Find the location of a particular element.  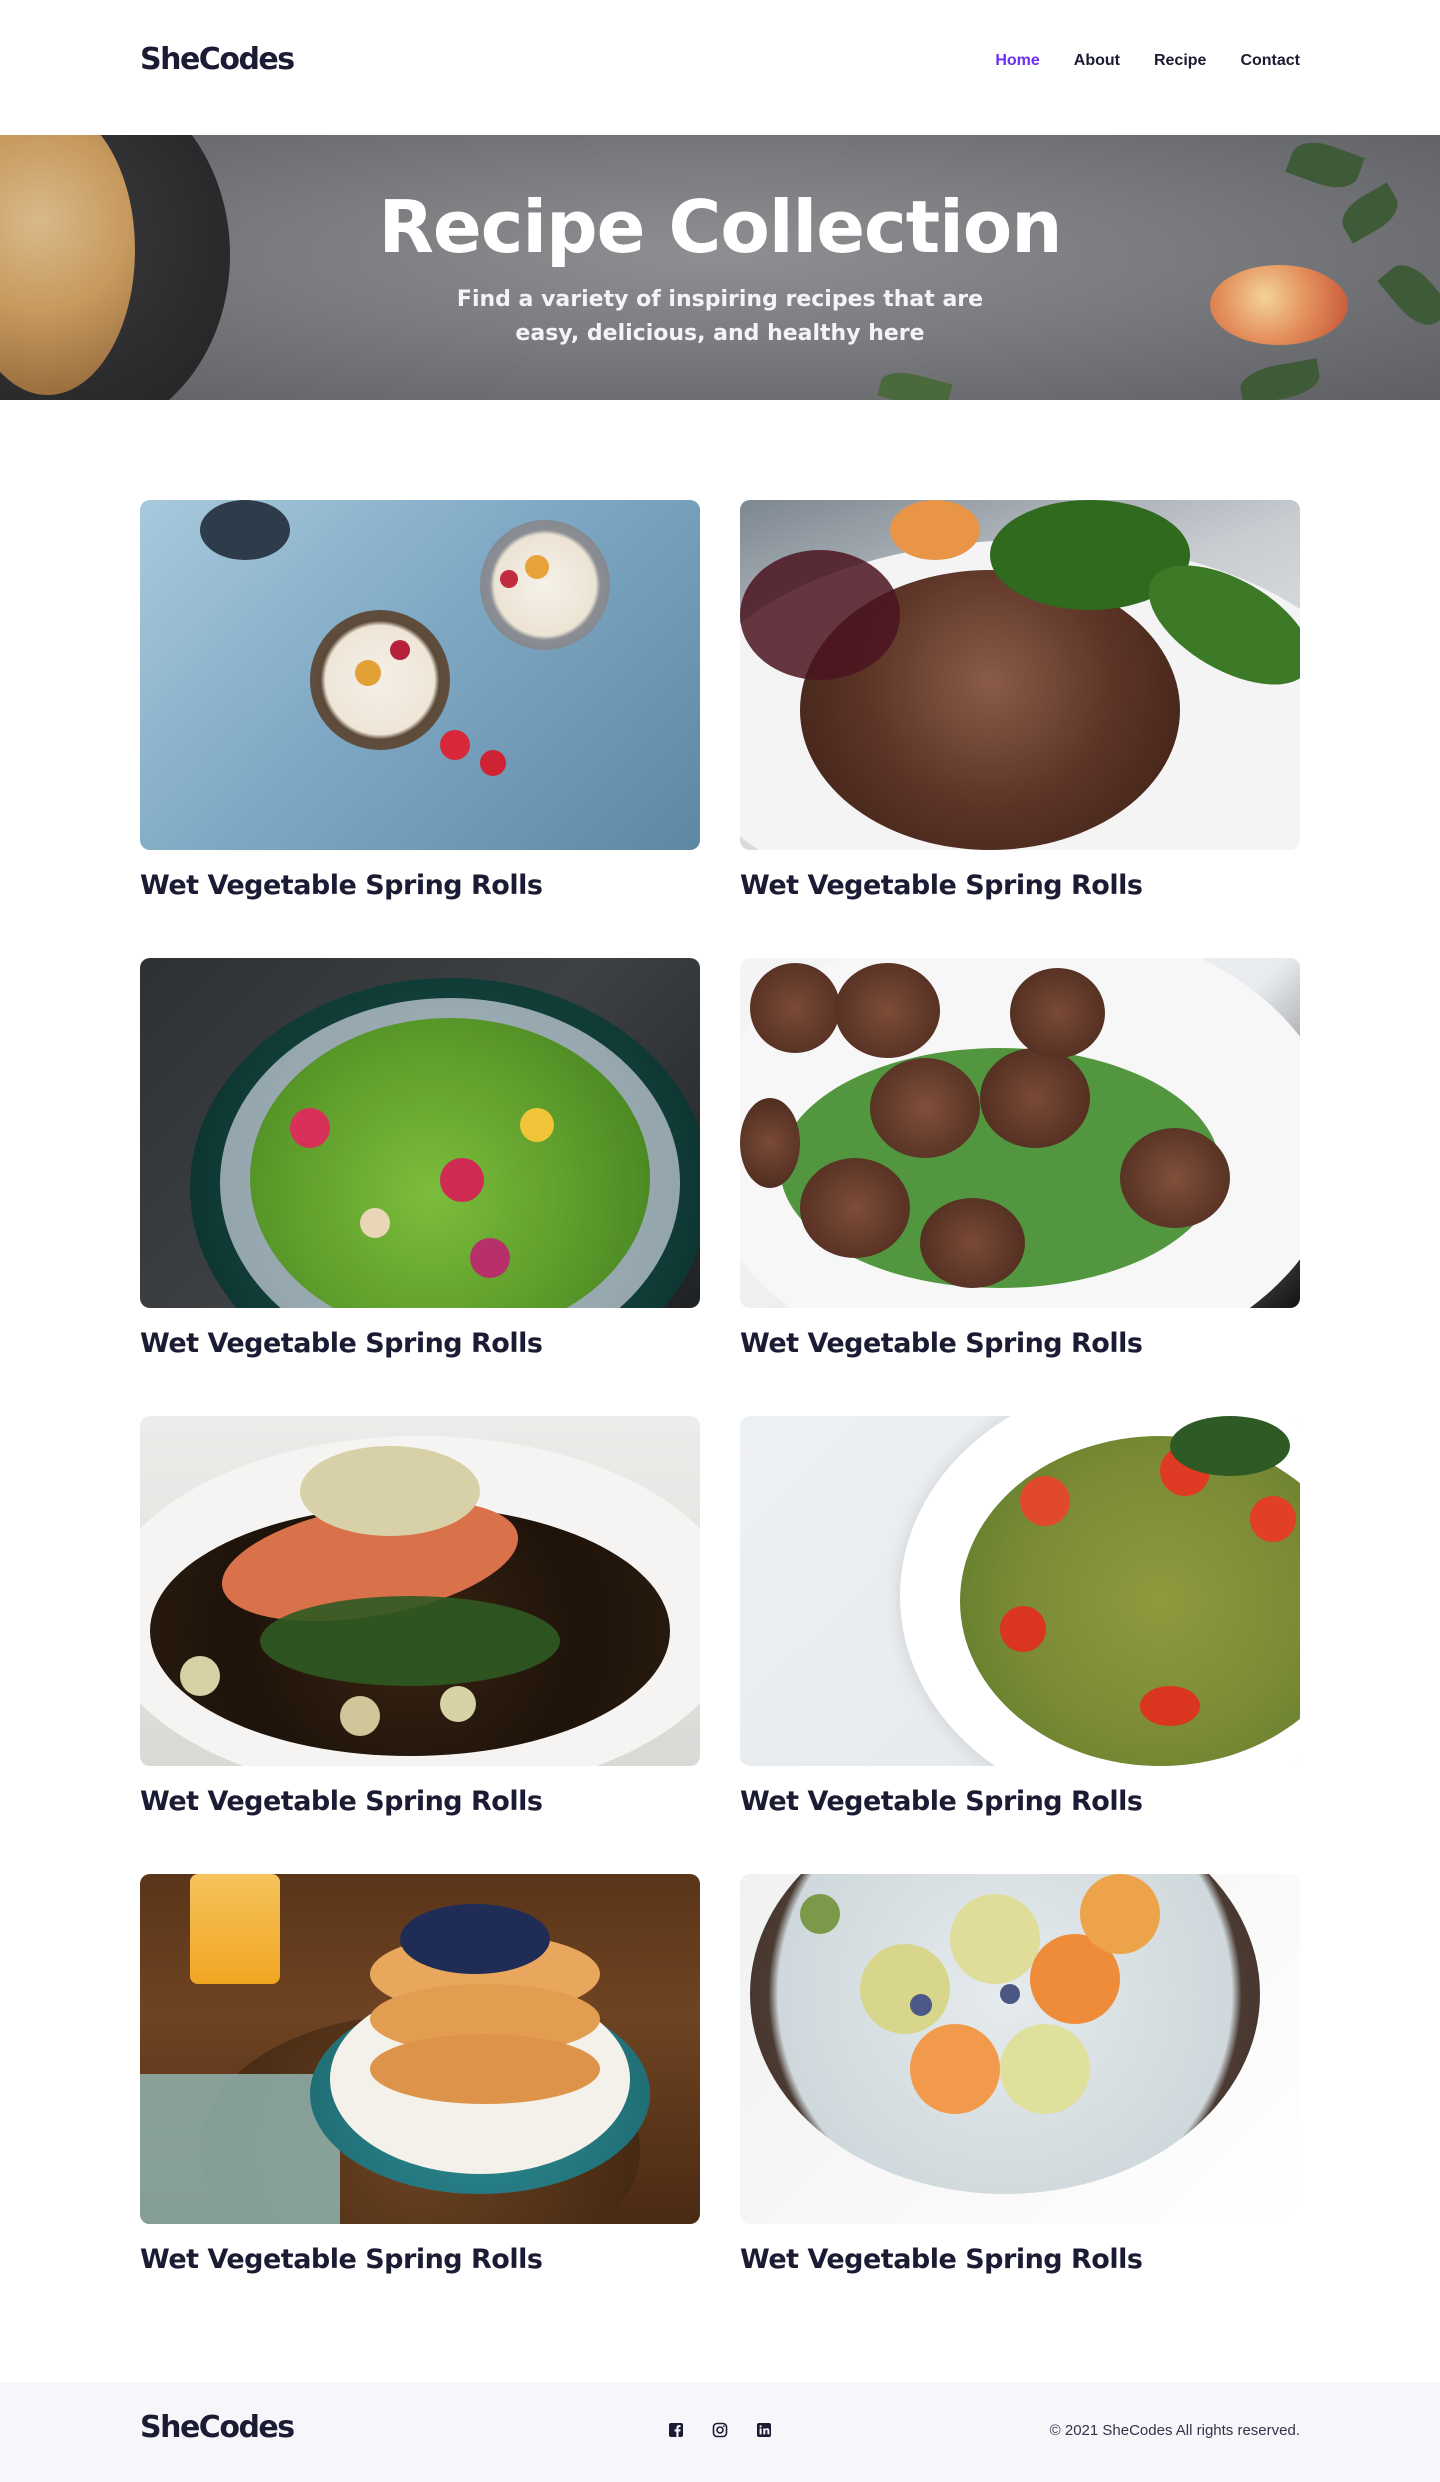

main-nav: Home About Recipe Contact is located at coordinates (1147, 61).